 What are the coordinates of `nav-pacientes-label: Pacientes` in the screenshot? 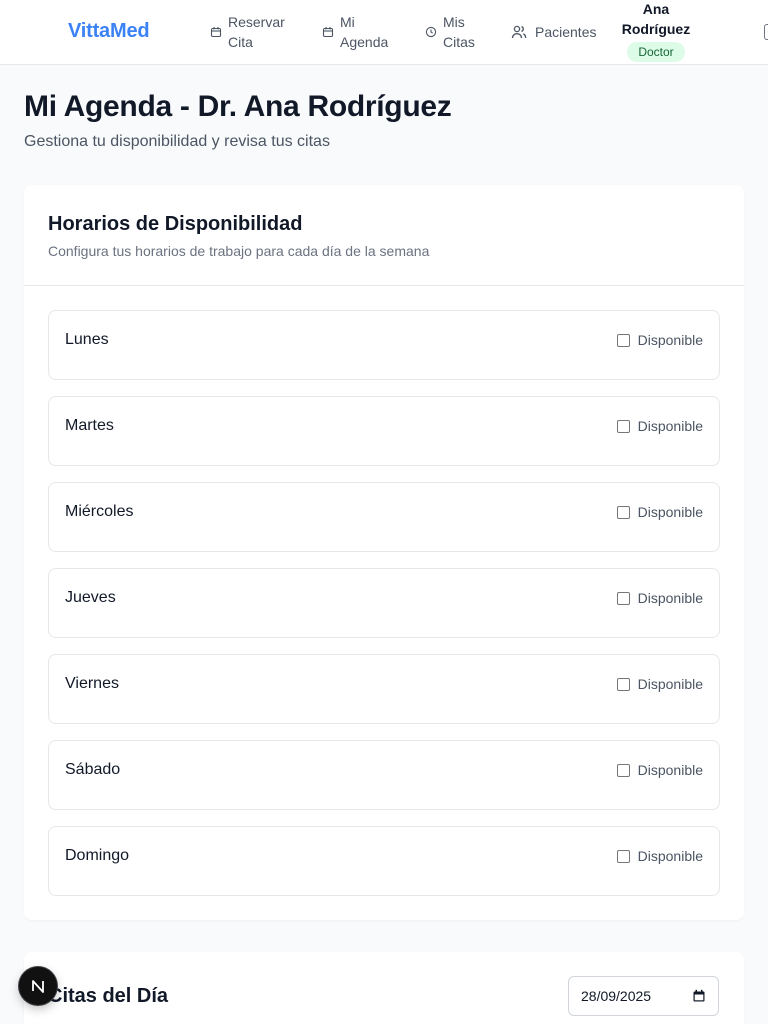 It's located at (566, 32).